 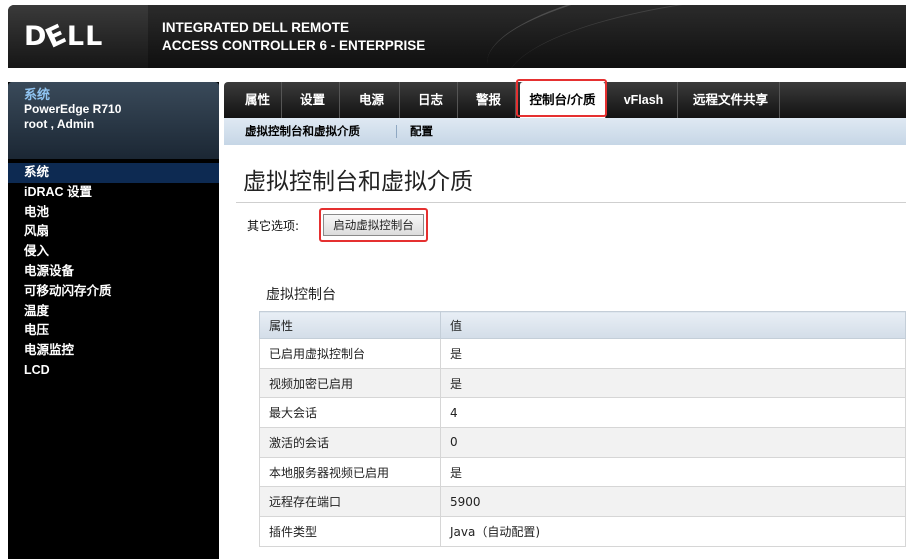 What do you see at coordinates (431, 100) in the screenshot?
I see `tab-logs: 日志` at bounding box center [431, 100].